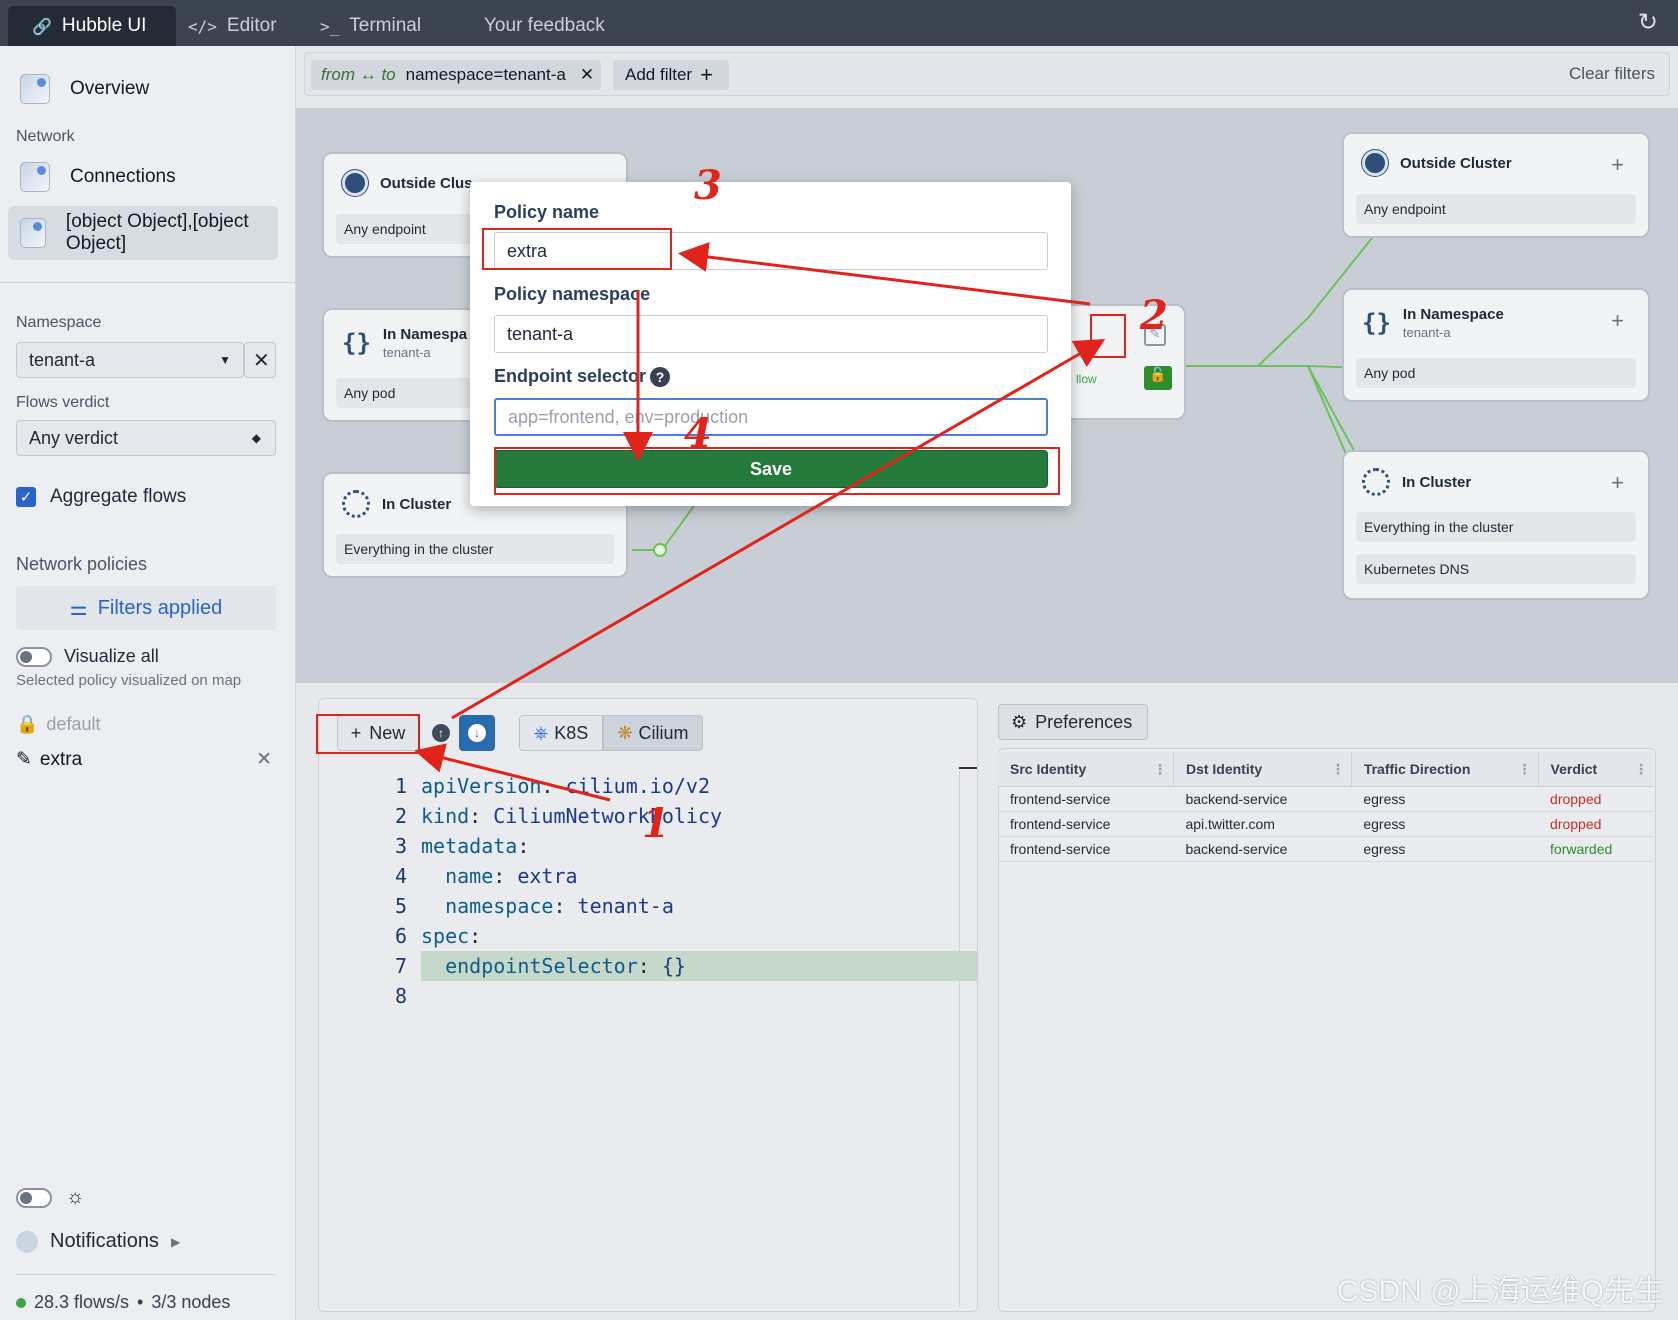  What do you see at coordinates (698, 433) in the screenshot?
I see `annotation-step-4: 4` at bounding box center [698, 433].